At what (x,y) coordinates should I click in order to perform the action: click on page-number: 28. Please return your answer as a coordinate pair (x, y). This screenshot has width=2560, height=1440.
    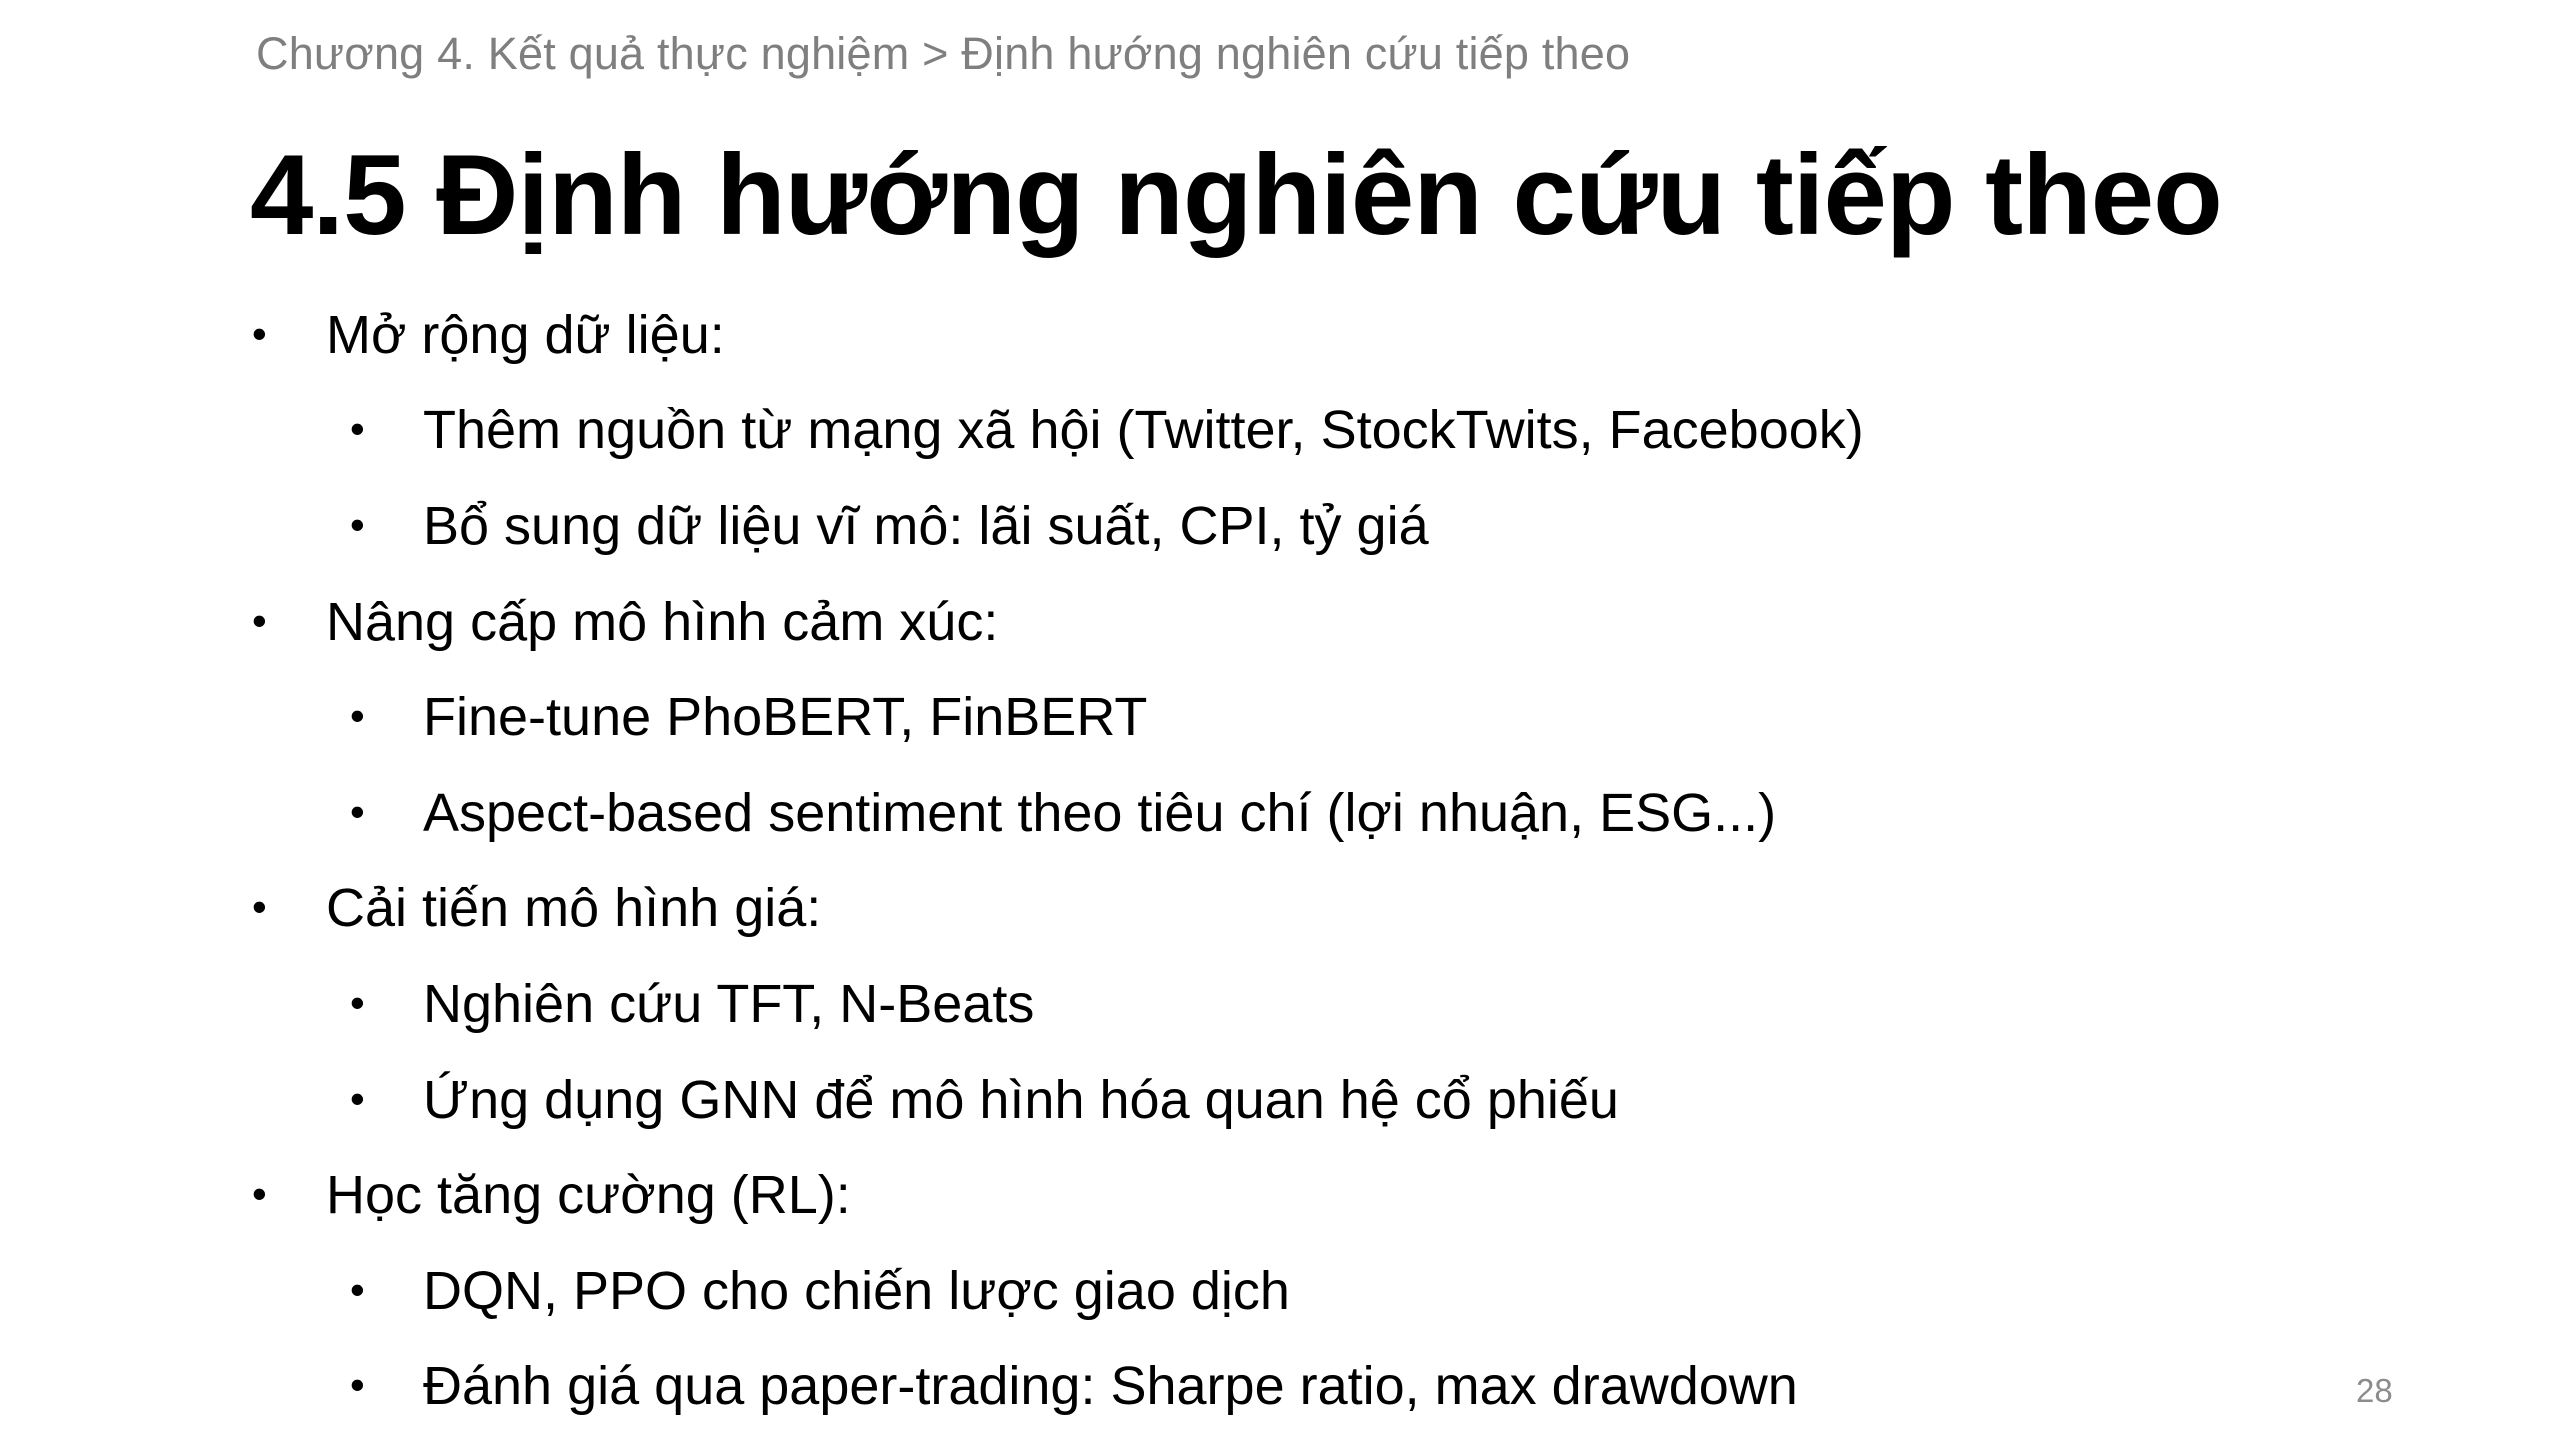
    Looking at the image, I should click on (2374, 1390).